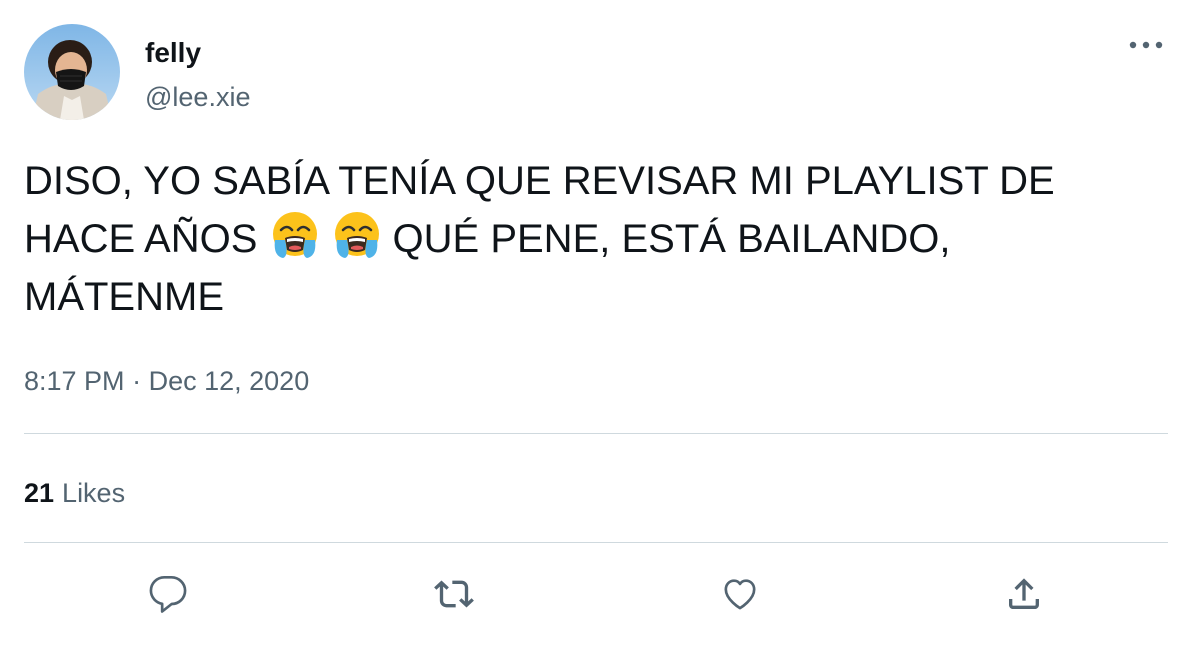  I want to click on more-options-button, so click(1146, 45).